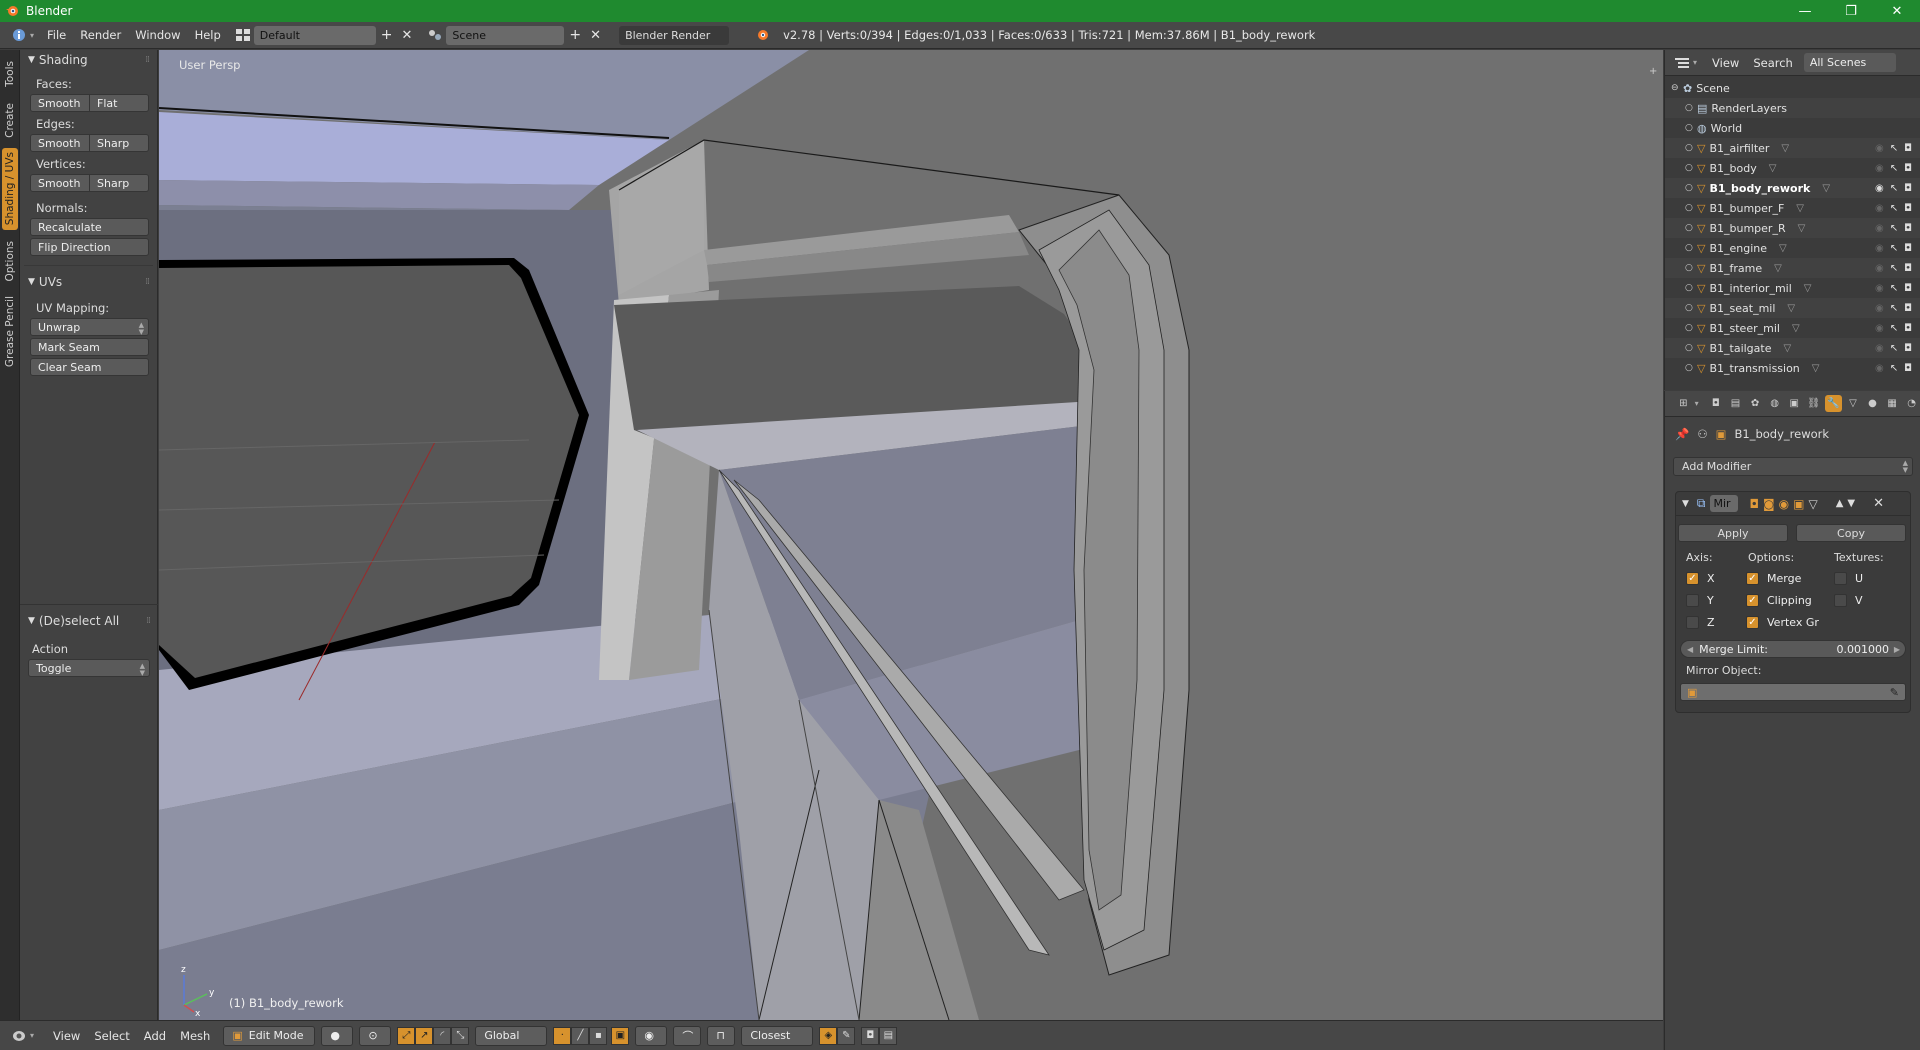 This screenshot has height=1050, width=1920. Describe the element at coordinates (1792, 248) in the screenshot. I see `outliner-item-b1-engine: ○ ▽ B1_engine ▽ ◉ ↖ ◘` at that location.